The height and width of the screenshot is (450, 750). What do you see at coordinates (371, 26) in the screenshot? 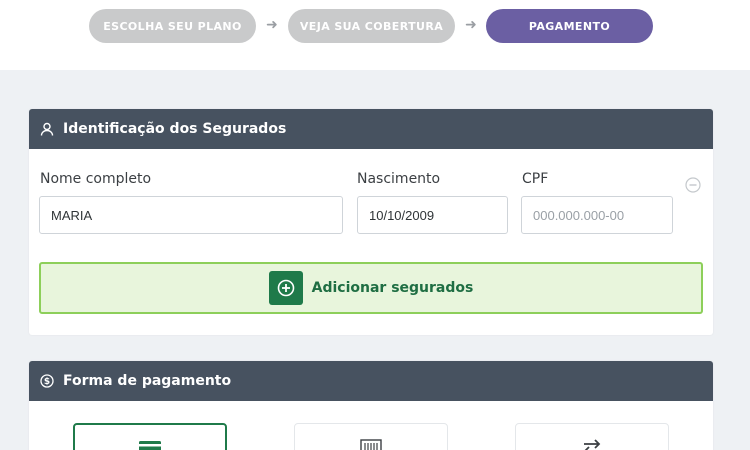
I see `step-coverage: VEJA SUA COBERTURA` at bounding box center [371, 26].